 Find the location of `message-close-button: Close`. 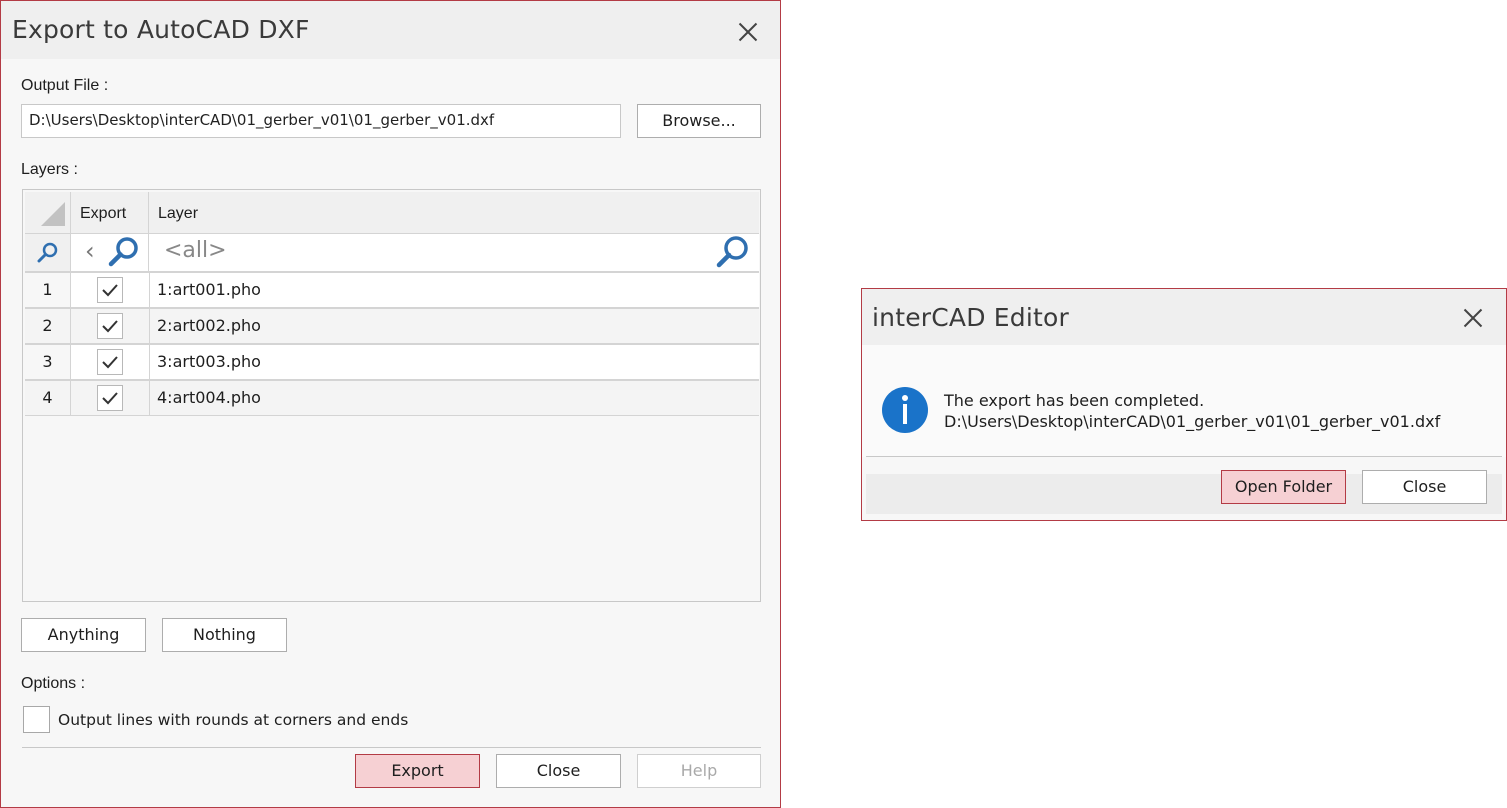

message-close-button: Close is located at coordinates (1424, 487).